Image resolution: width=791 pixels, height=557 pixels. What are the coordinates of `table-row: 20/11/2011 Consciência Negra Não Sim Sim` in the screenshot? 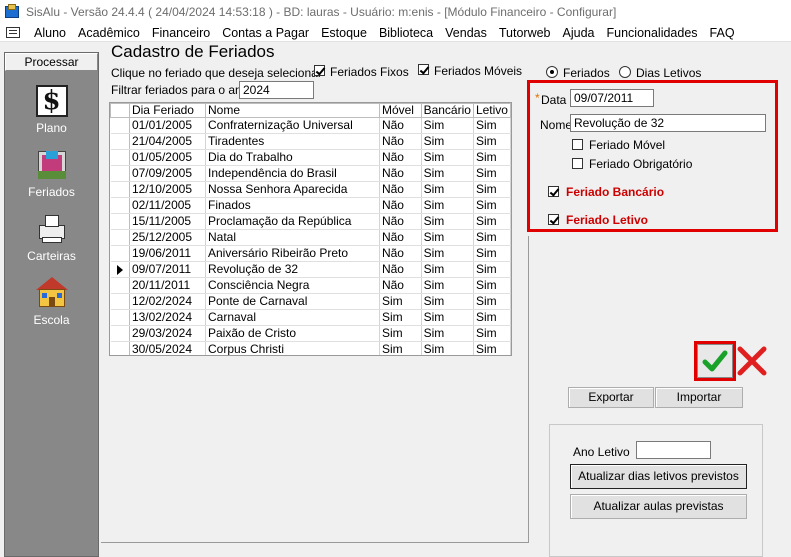 It's located at (310, 285).